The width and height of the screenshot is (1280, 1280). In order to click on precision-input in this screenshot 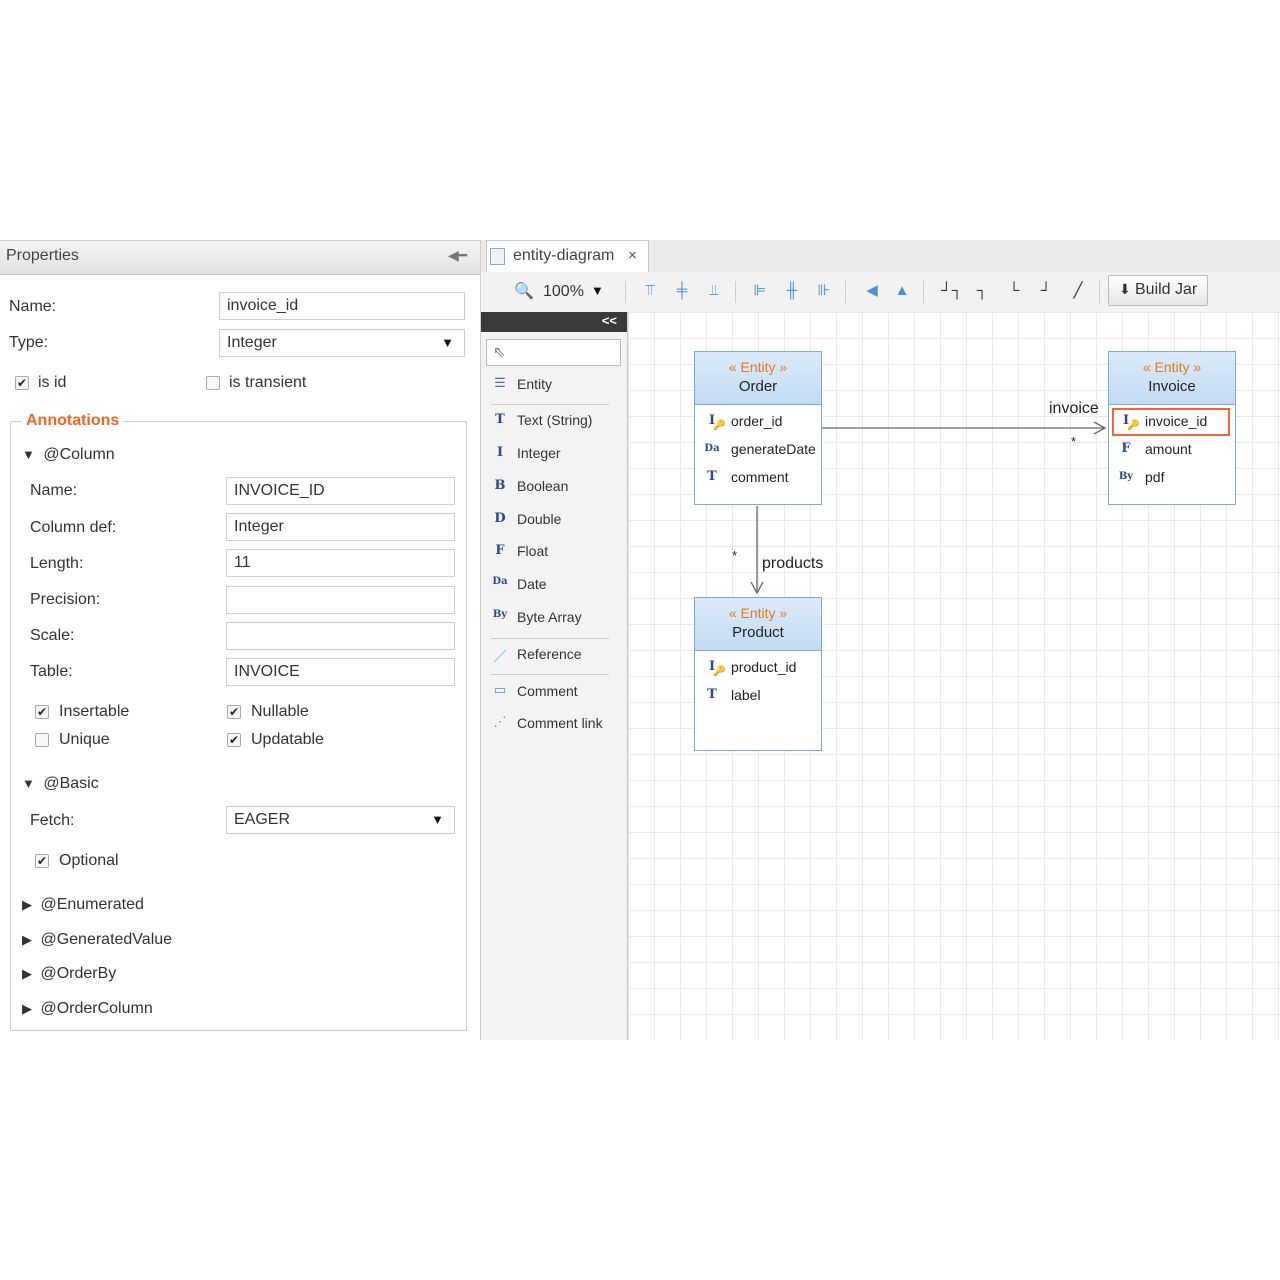, I will do `click(340, 600)`.